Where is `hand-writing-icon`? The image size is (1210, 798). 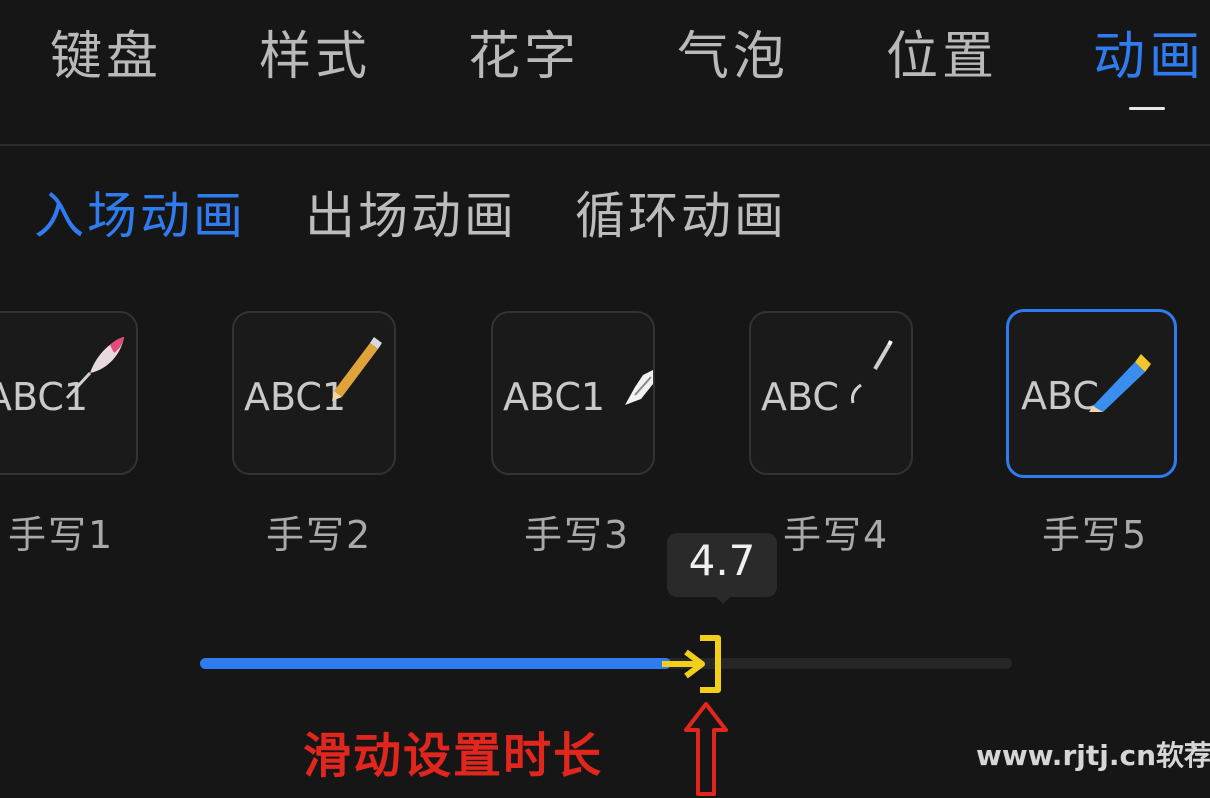
hand-writing-icon is located at coordinates (639, 387).